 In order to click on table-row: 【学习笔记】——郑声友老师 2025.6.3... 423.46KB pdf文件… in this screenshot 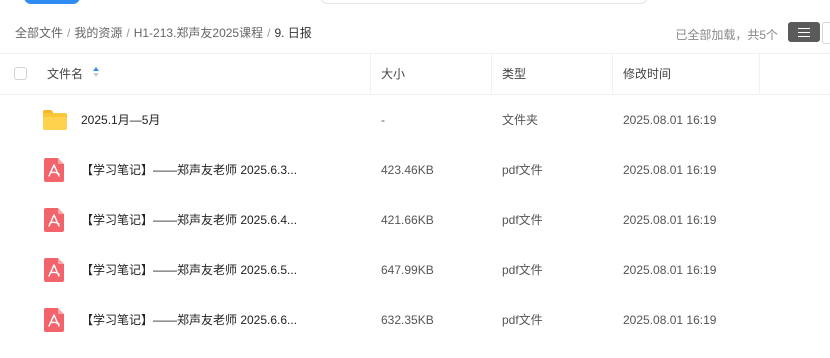, I will do `click(415, 170)`.